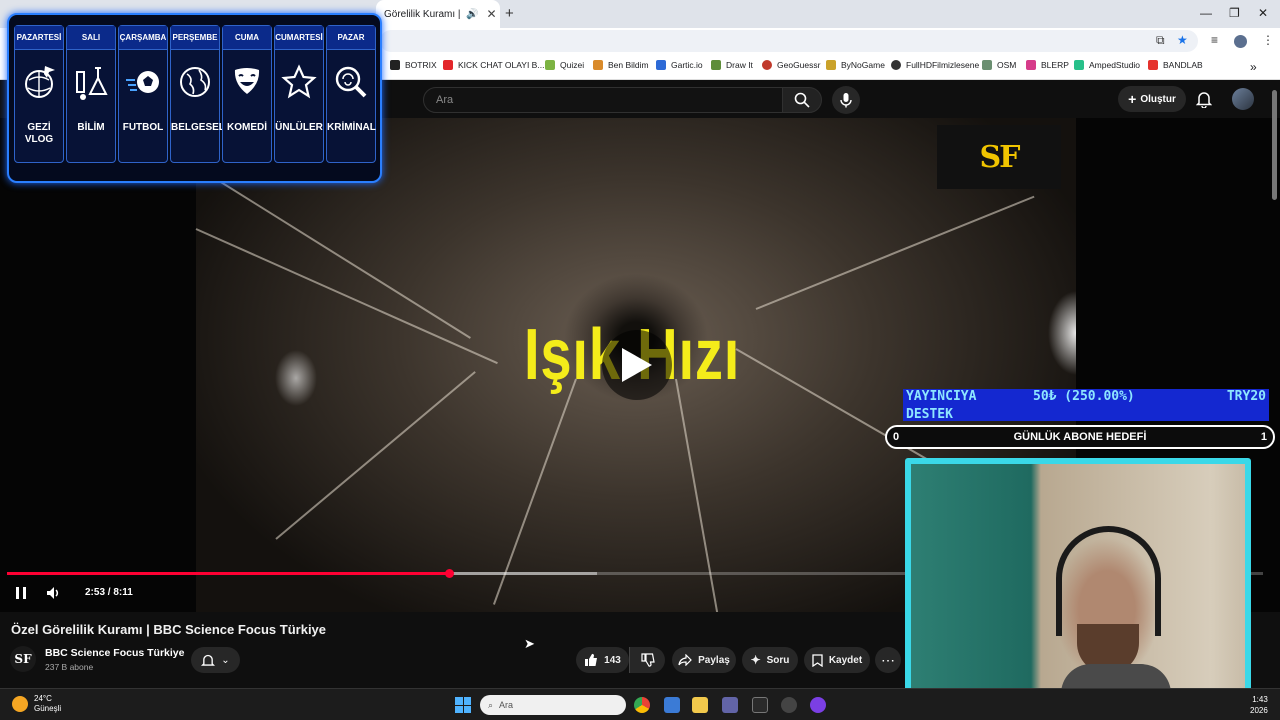  Describe the element at coordinates (714, 660) in the screenshot. I see `share-label: Paylaş` at that location.